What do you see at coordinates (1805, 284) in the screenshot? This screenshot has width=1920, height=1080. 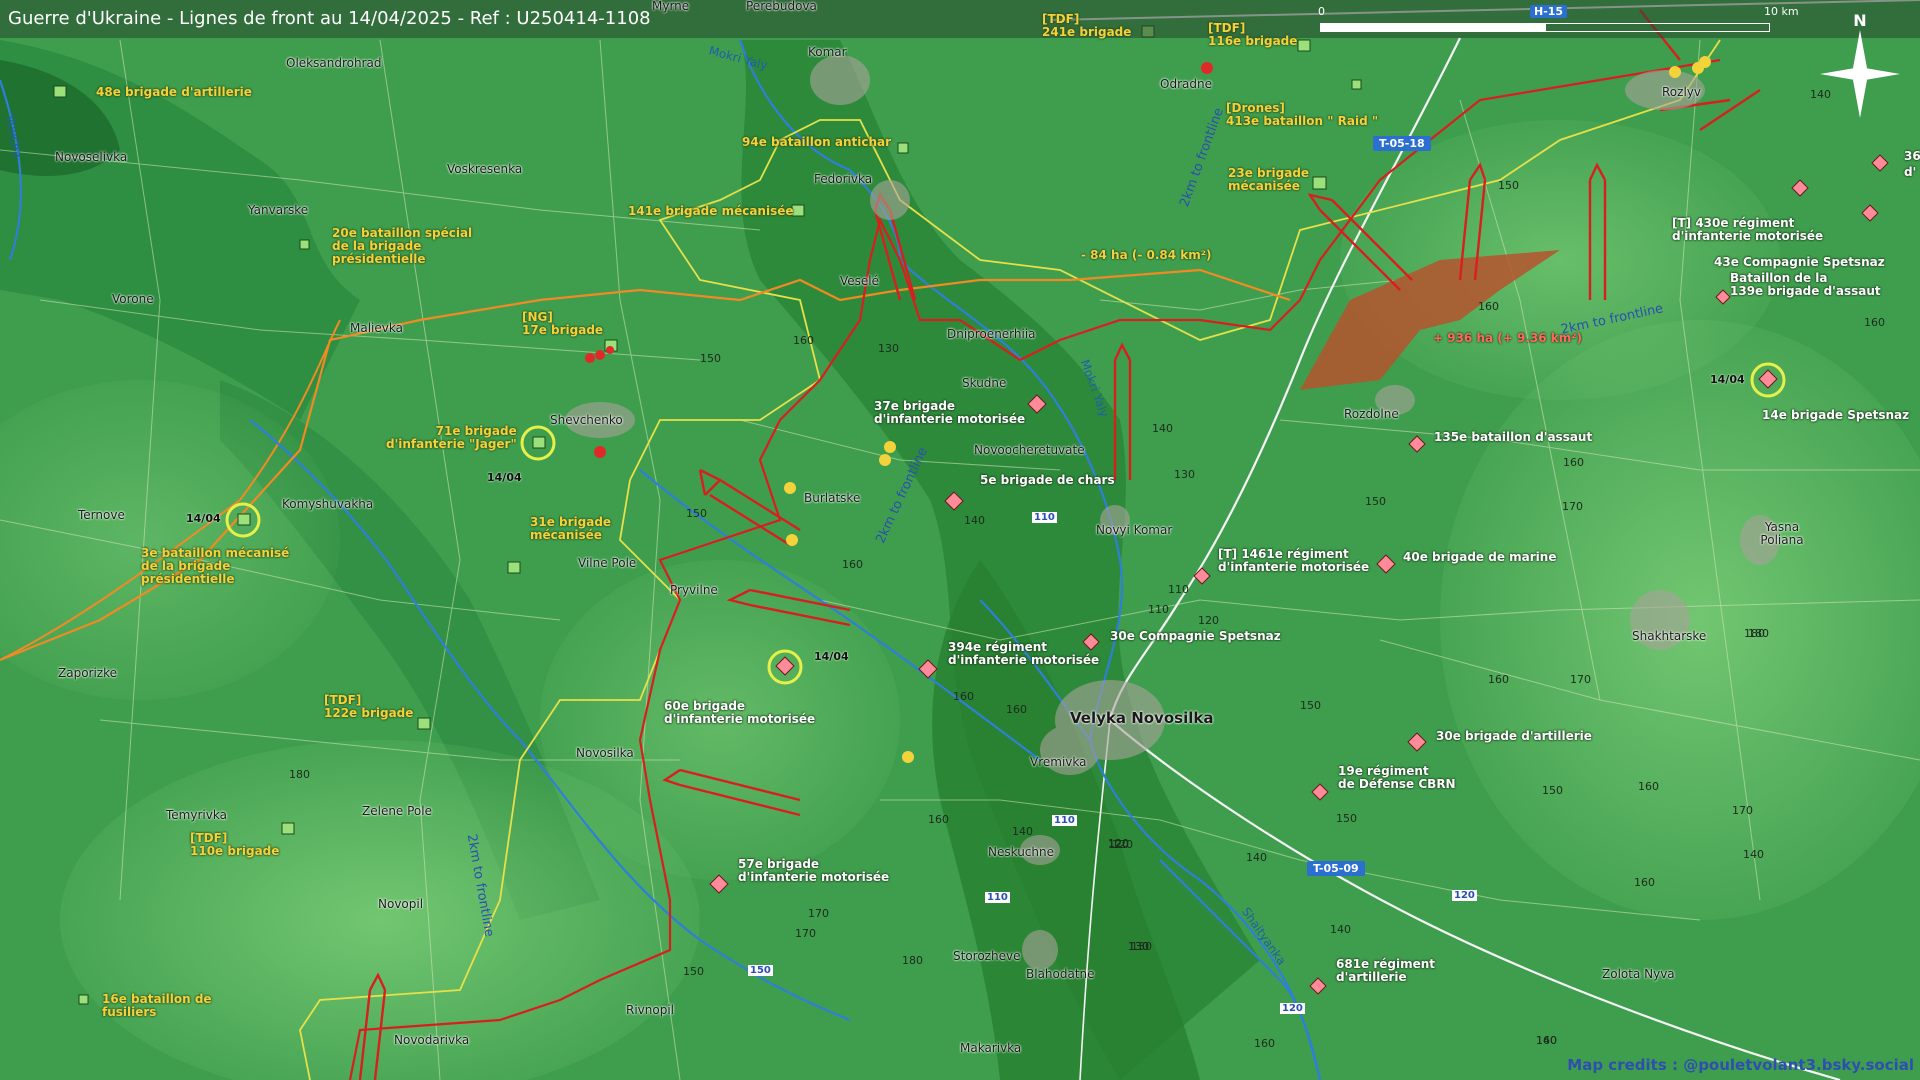 I see `russian-unit-label: Bataillon de la 139e brigade d'assaut` at bounding box center [1805, 284].